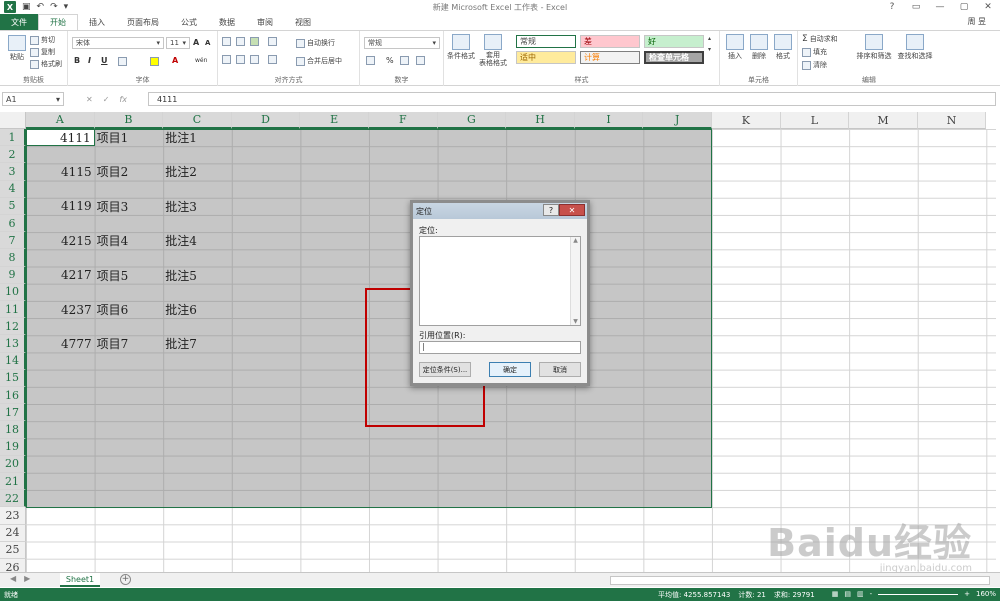 Image resolution: width=1000 pixels, height=601 pixels. I want to click on column-header-g: G, so click(472, 120).